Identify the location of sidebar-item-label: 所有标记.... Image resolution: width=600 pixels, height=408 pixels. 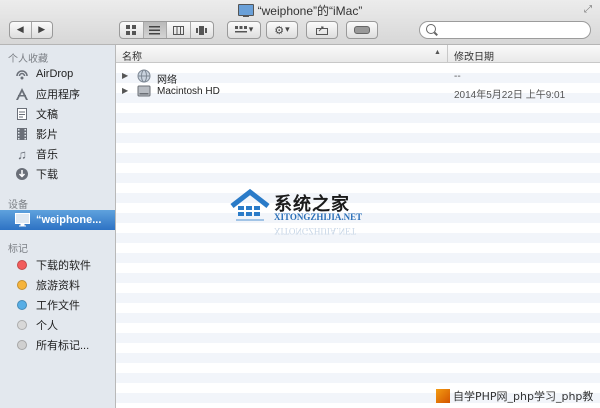
(63, 346).